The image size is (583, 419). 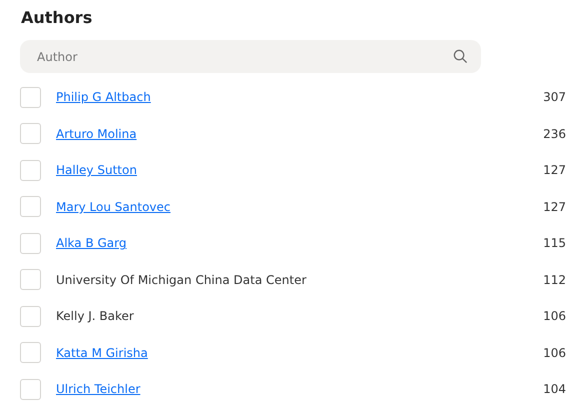 I want to click on author-name: University Of Michigan China Data Center, so click(x=181, y=280).